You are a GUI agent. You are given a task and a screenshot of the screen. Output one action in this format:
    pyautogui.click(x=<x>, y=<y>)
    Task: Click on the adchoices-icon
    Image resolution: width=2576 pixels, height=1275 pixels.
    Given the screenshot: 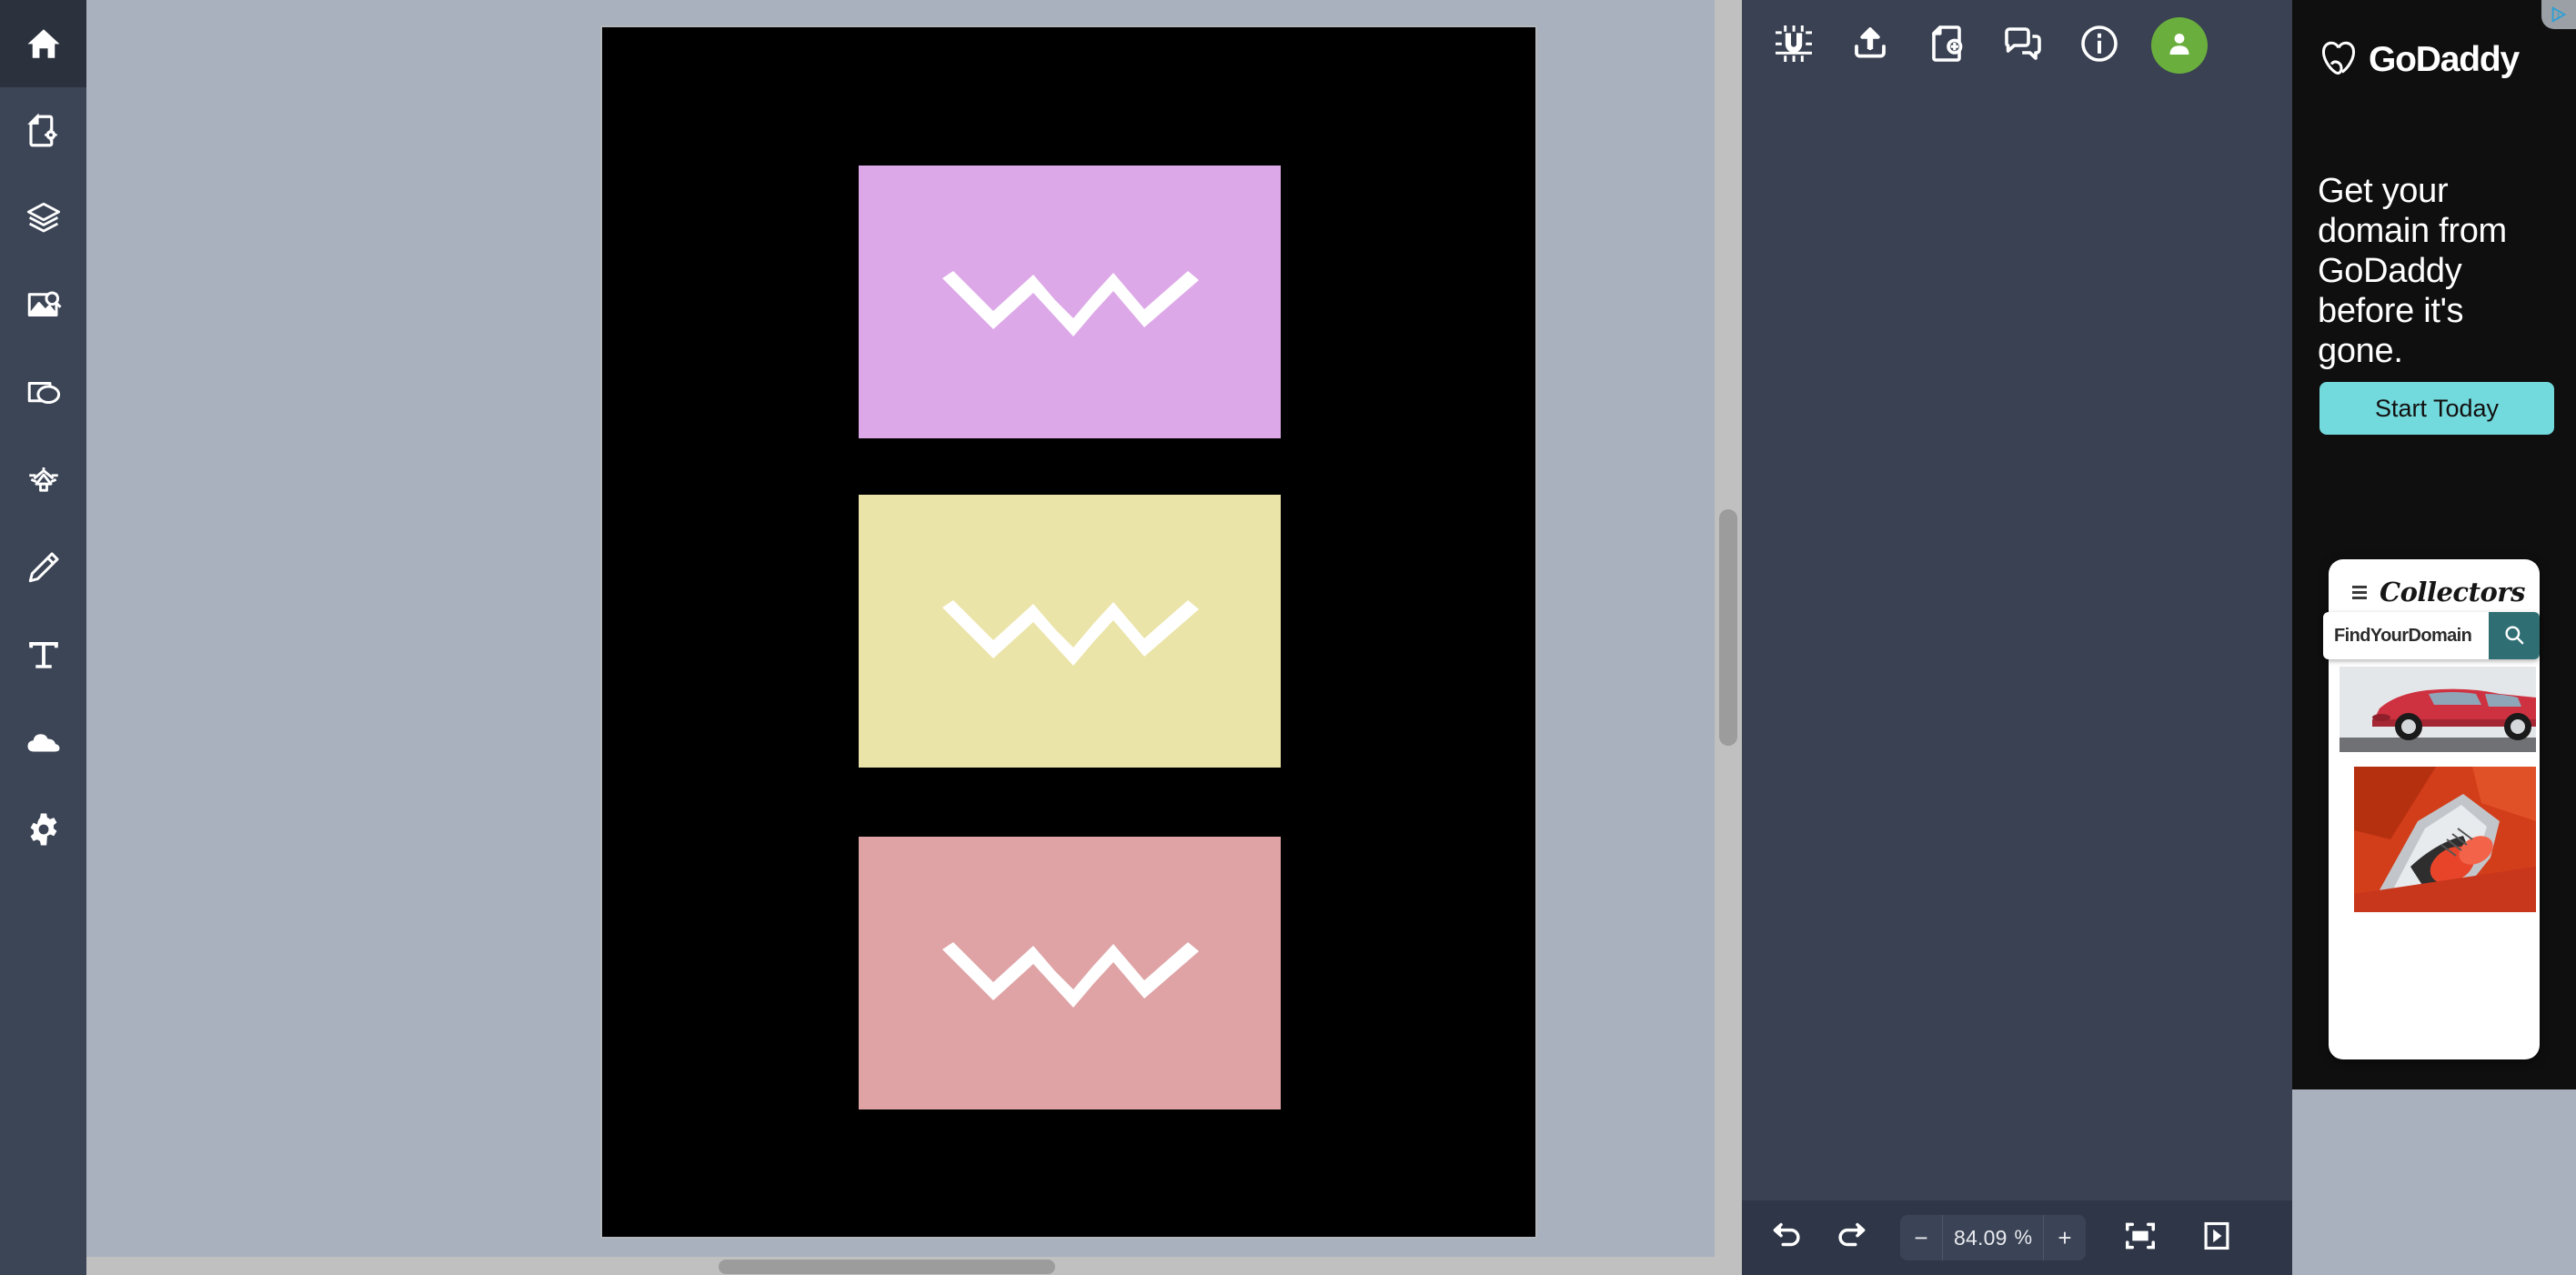 What is the action you would take?
    pyautogui.click(x=2558, y=15)
    